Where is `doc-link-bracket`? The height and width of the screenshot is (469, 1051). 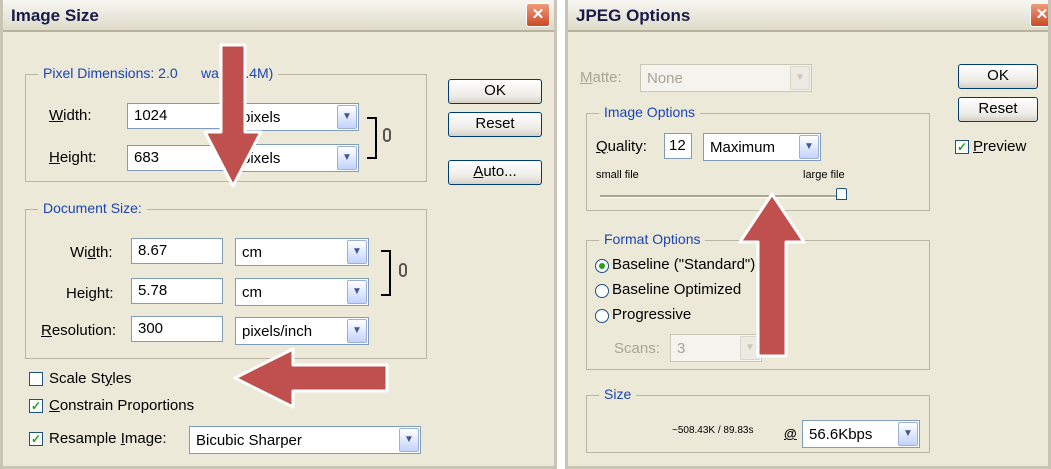
doc-link-bracket is located at coordinates (386, 273).